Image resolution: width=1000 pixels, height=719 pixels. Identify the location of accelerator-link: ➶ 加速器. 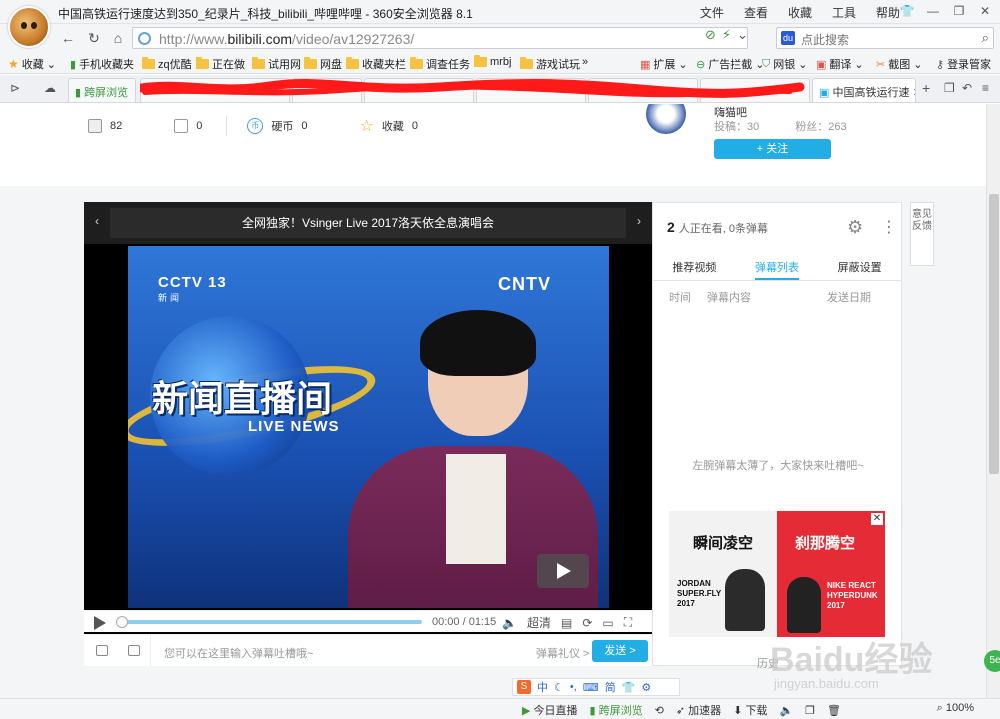
(698, 710).